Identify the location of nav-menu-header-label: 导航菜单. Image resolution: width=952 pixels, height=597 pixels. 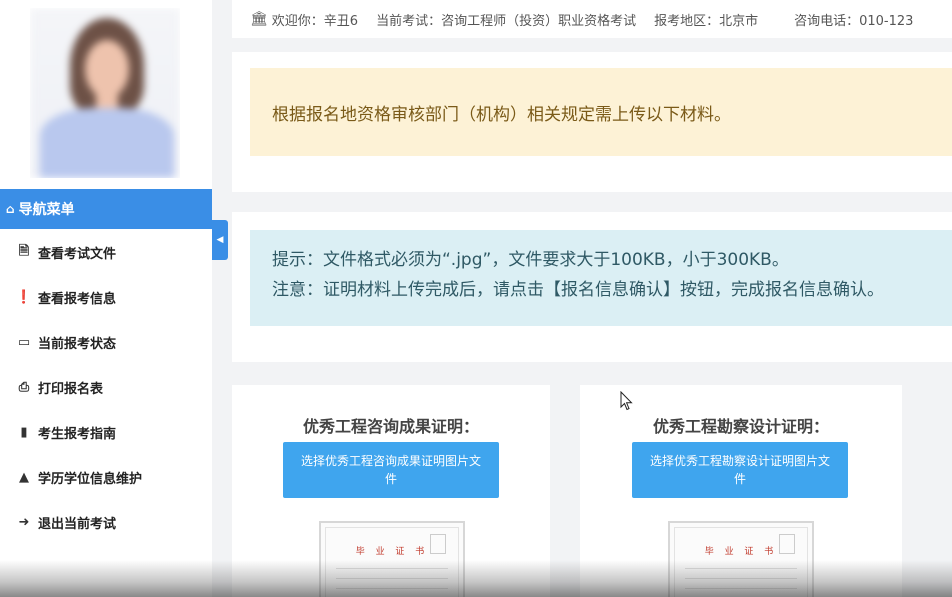
(46, 210).